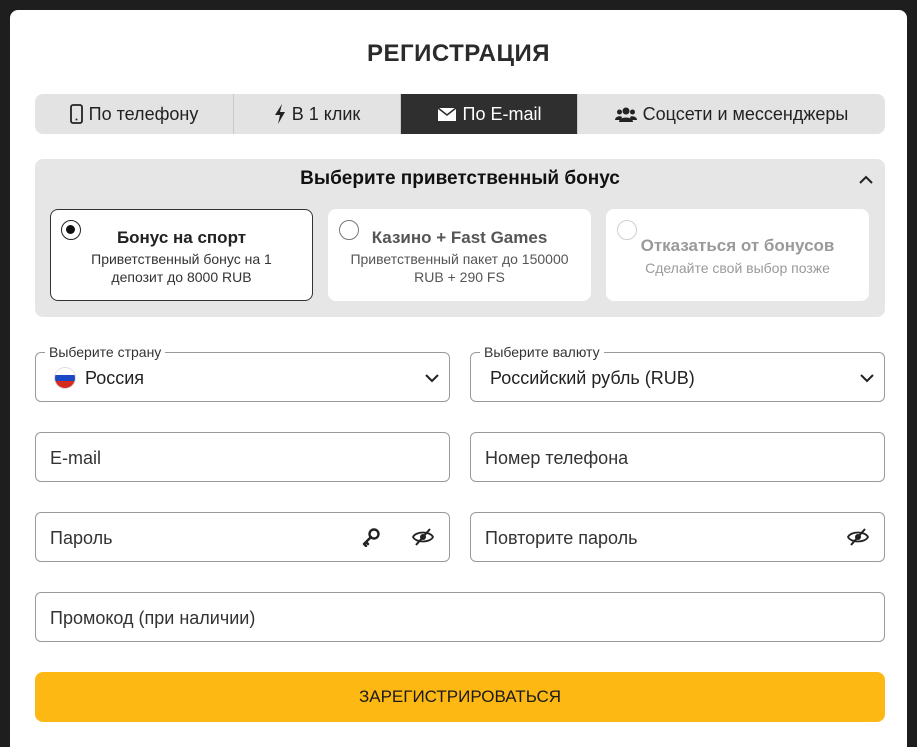  What do you see at coordinates (460, 178) in the screenshot?
I see `bonus-heading: Выберите приветственный бонус` at bounding box center [460, 178].